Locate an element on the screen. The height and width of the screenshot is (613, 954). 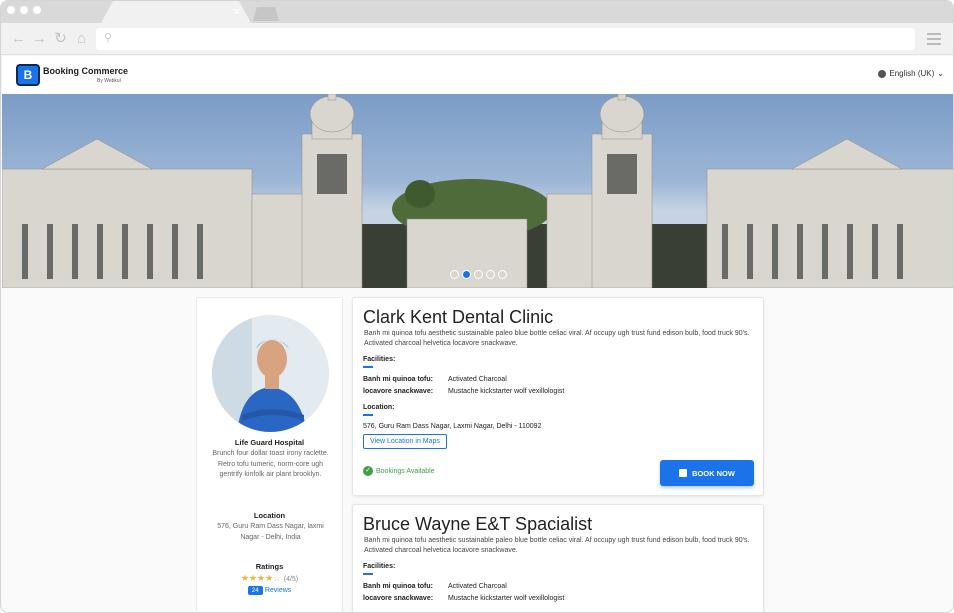
availability-status: ✓ Bookings Available is located at coordinates (399, 471).